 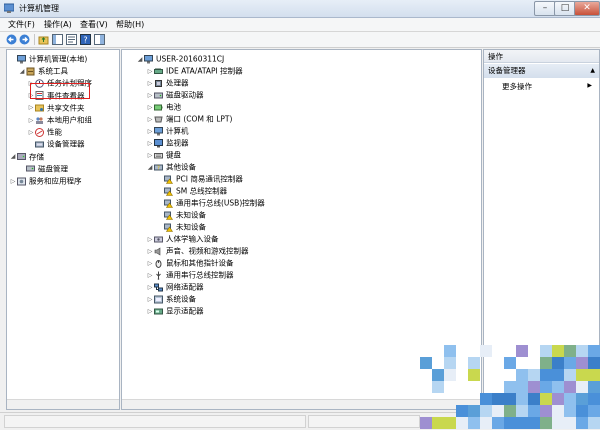 I want to click on device-tree-item: ◢ USER-20160311CJ, so click(x=180, y=58).